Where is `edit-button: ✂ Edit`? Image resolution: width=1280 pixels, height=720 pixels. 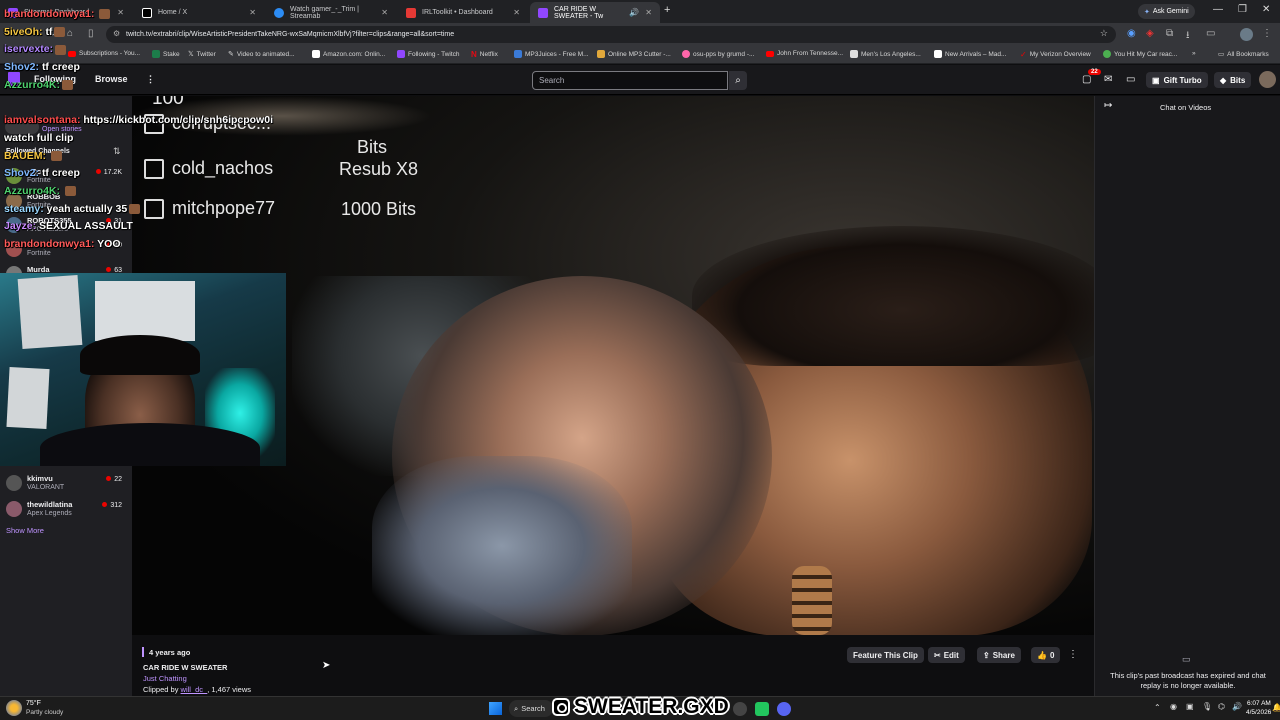 edit-button: ✂ Edit is located at coordinates (946, 655).